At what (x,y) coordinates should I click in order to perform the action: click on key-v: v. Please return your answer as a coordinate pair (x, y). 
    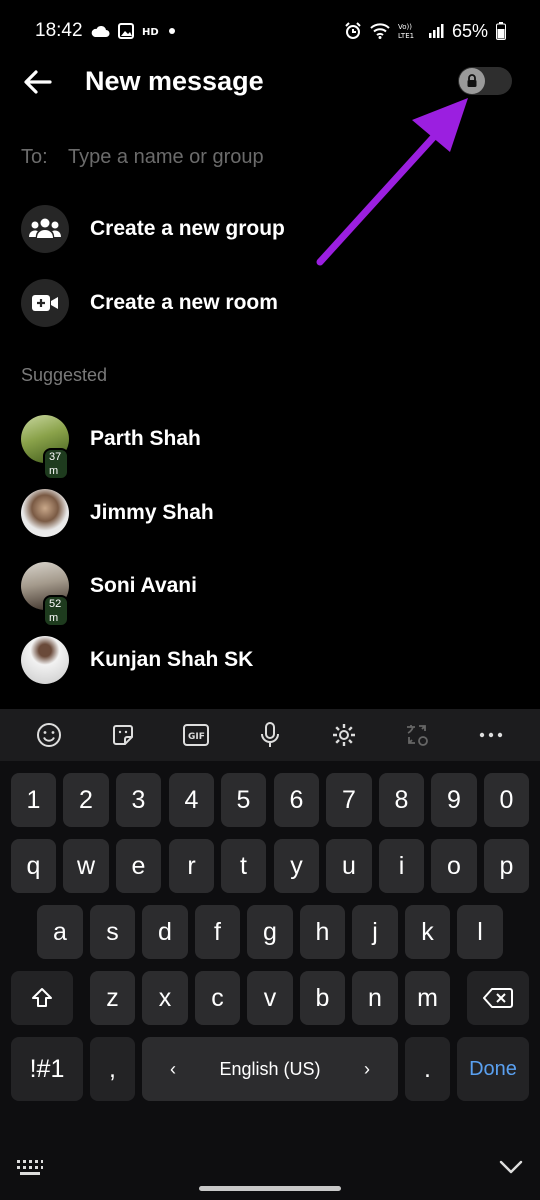
    Looking at the image, I should click on (270, 998).